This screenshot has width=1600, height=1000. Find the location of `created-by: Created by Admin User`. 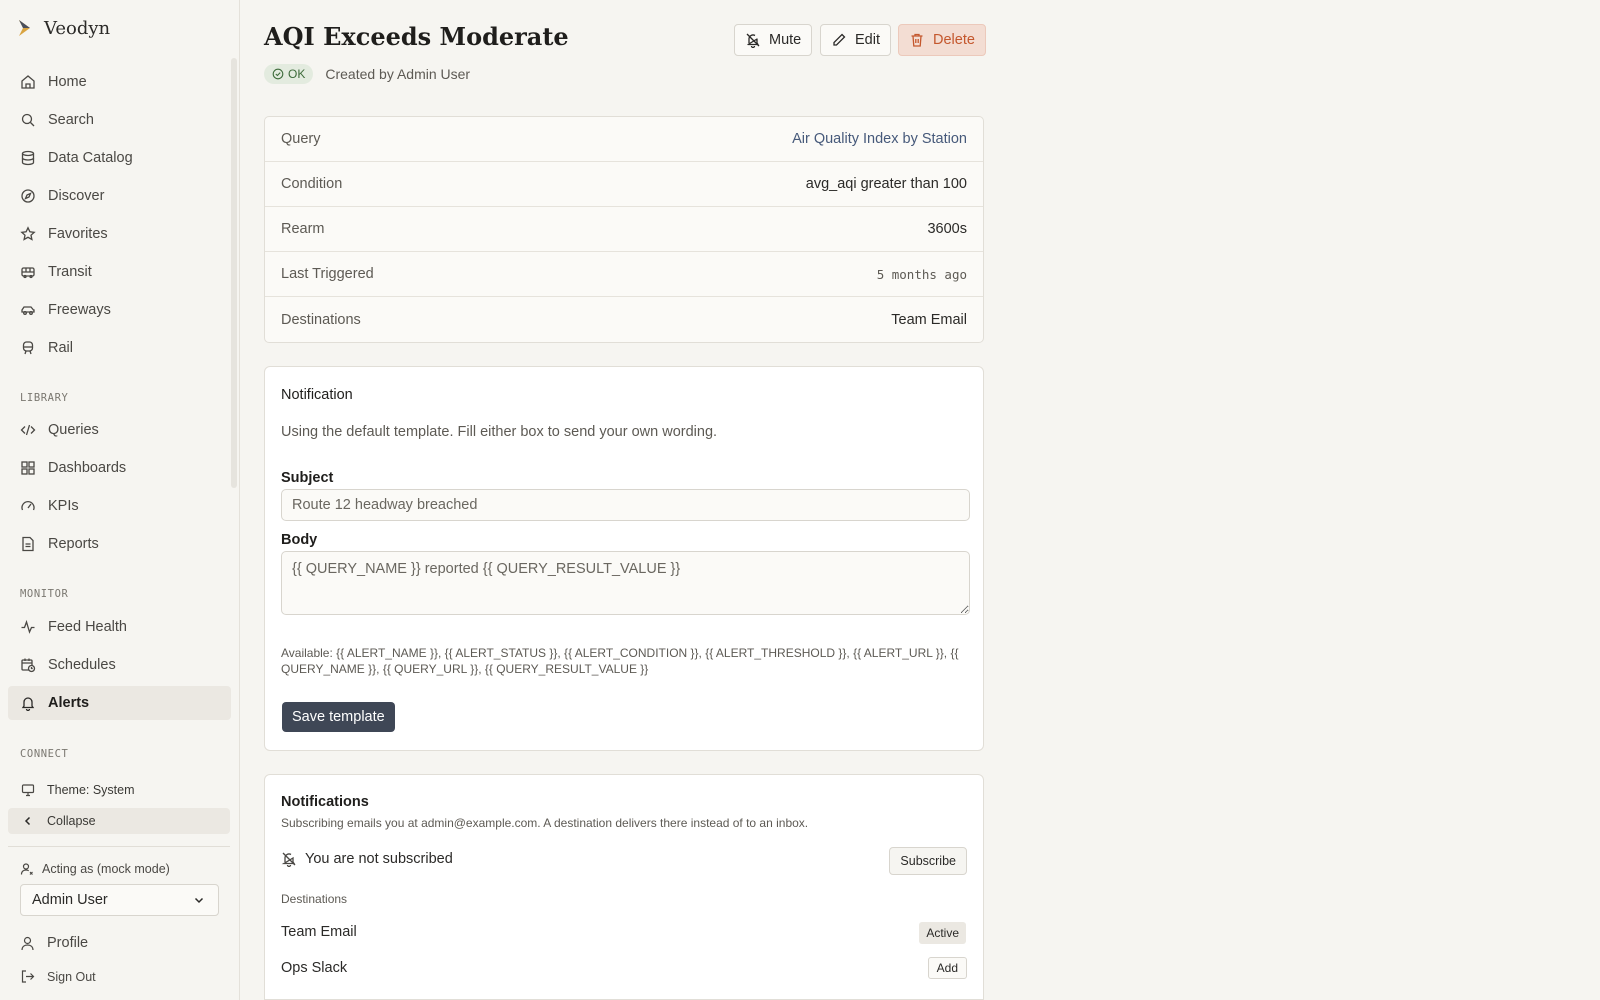

created-by: Created by Admin User is located at coordinates (398, 74).